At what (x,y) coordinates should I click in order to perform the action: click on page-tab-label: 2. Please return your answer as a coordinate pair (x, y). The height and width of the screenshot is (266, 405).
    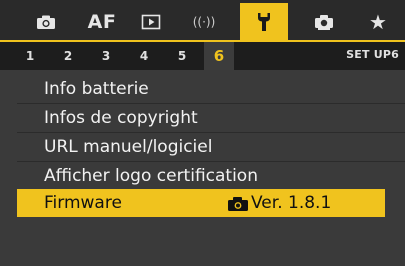
    Looking at the image, I should click on (68, 56).